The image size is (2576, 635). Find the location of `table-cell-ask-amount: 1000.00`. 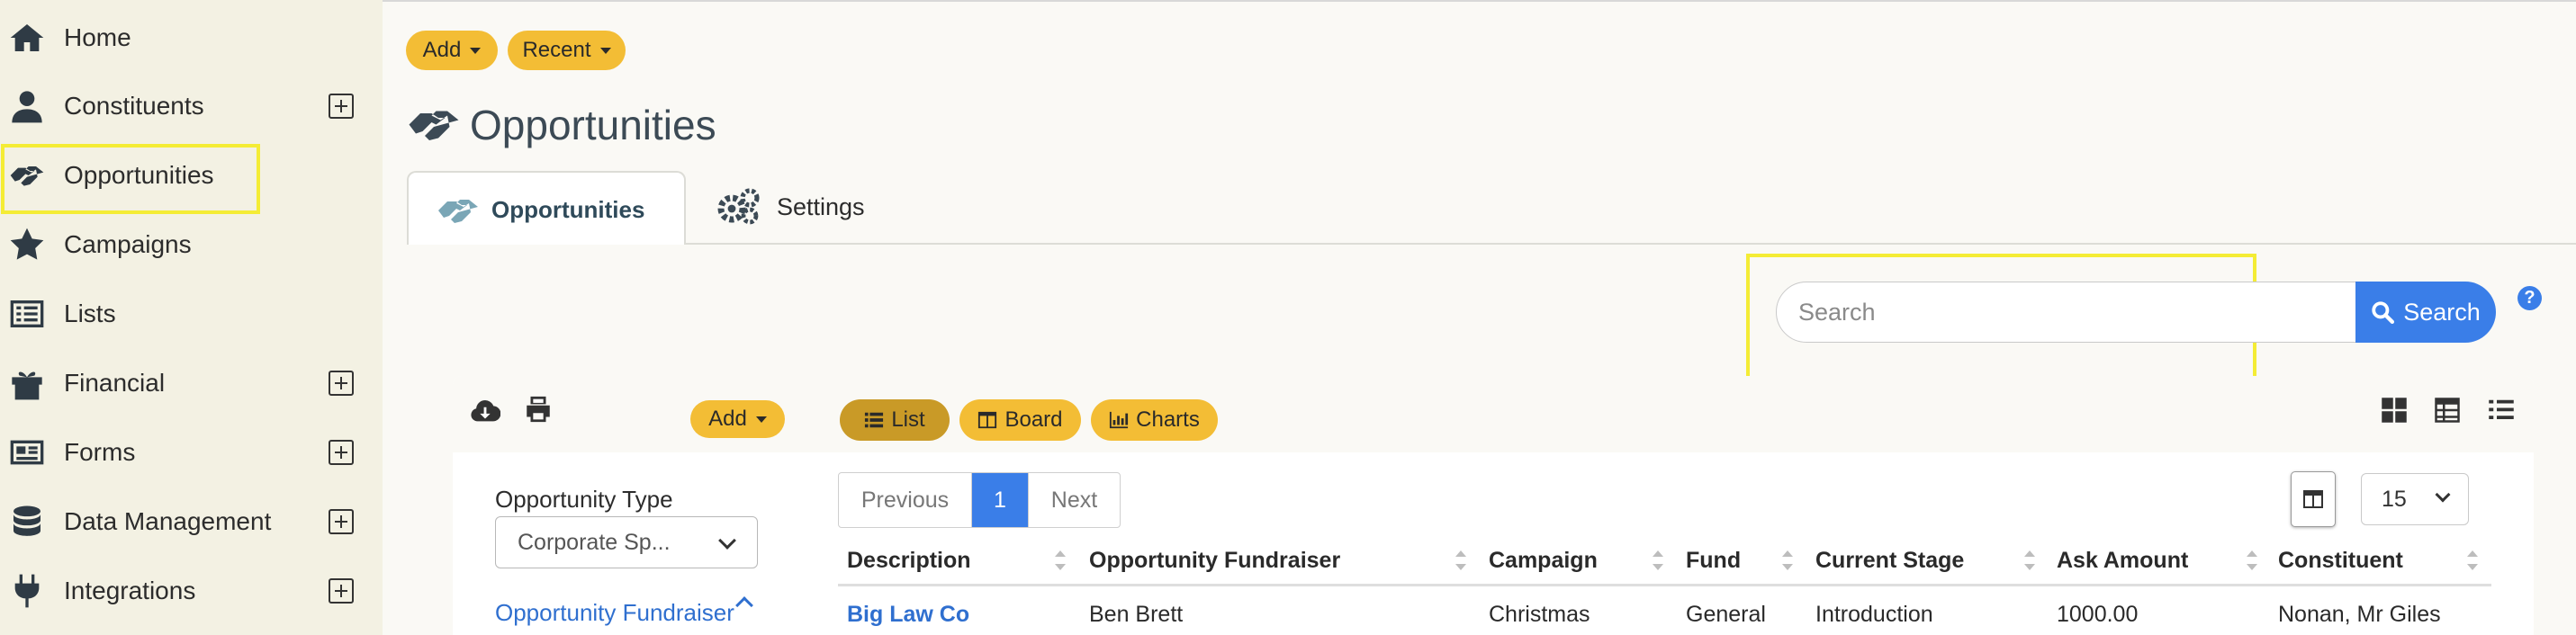

table-cell-ask-amount: 1000.00 is located at coordinates (2098, 614).